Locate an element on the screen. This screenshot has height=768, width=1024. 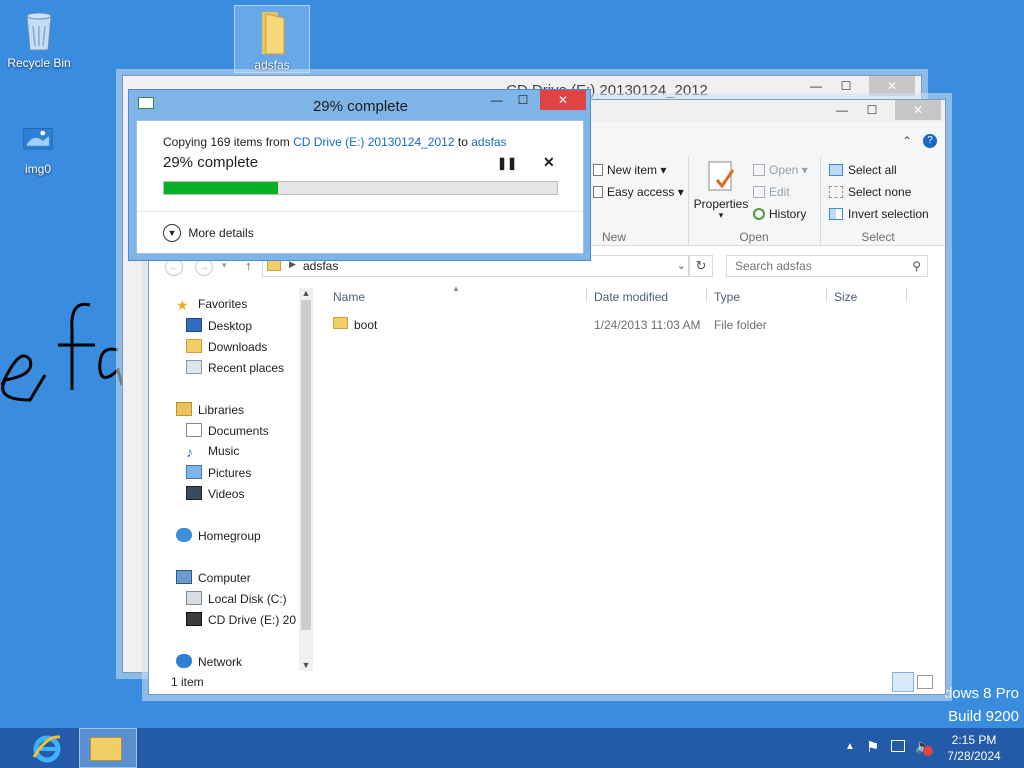
ribbon-separator is located at coordinates (688, 201).